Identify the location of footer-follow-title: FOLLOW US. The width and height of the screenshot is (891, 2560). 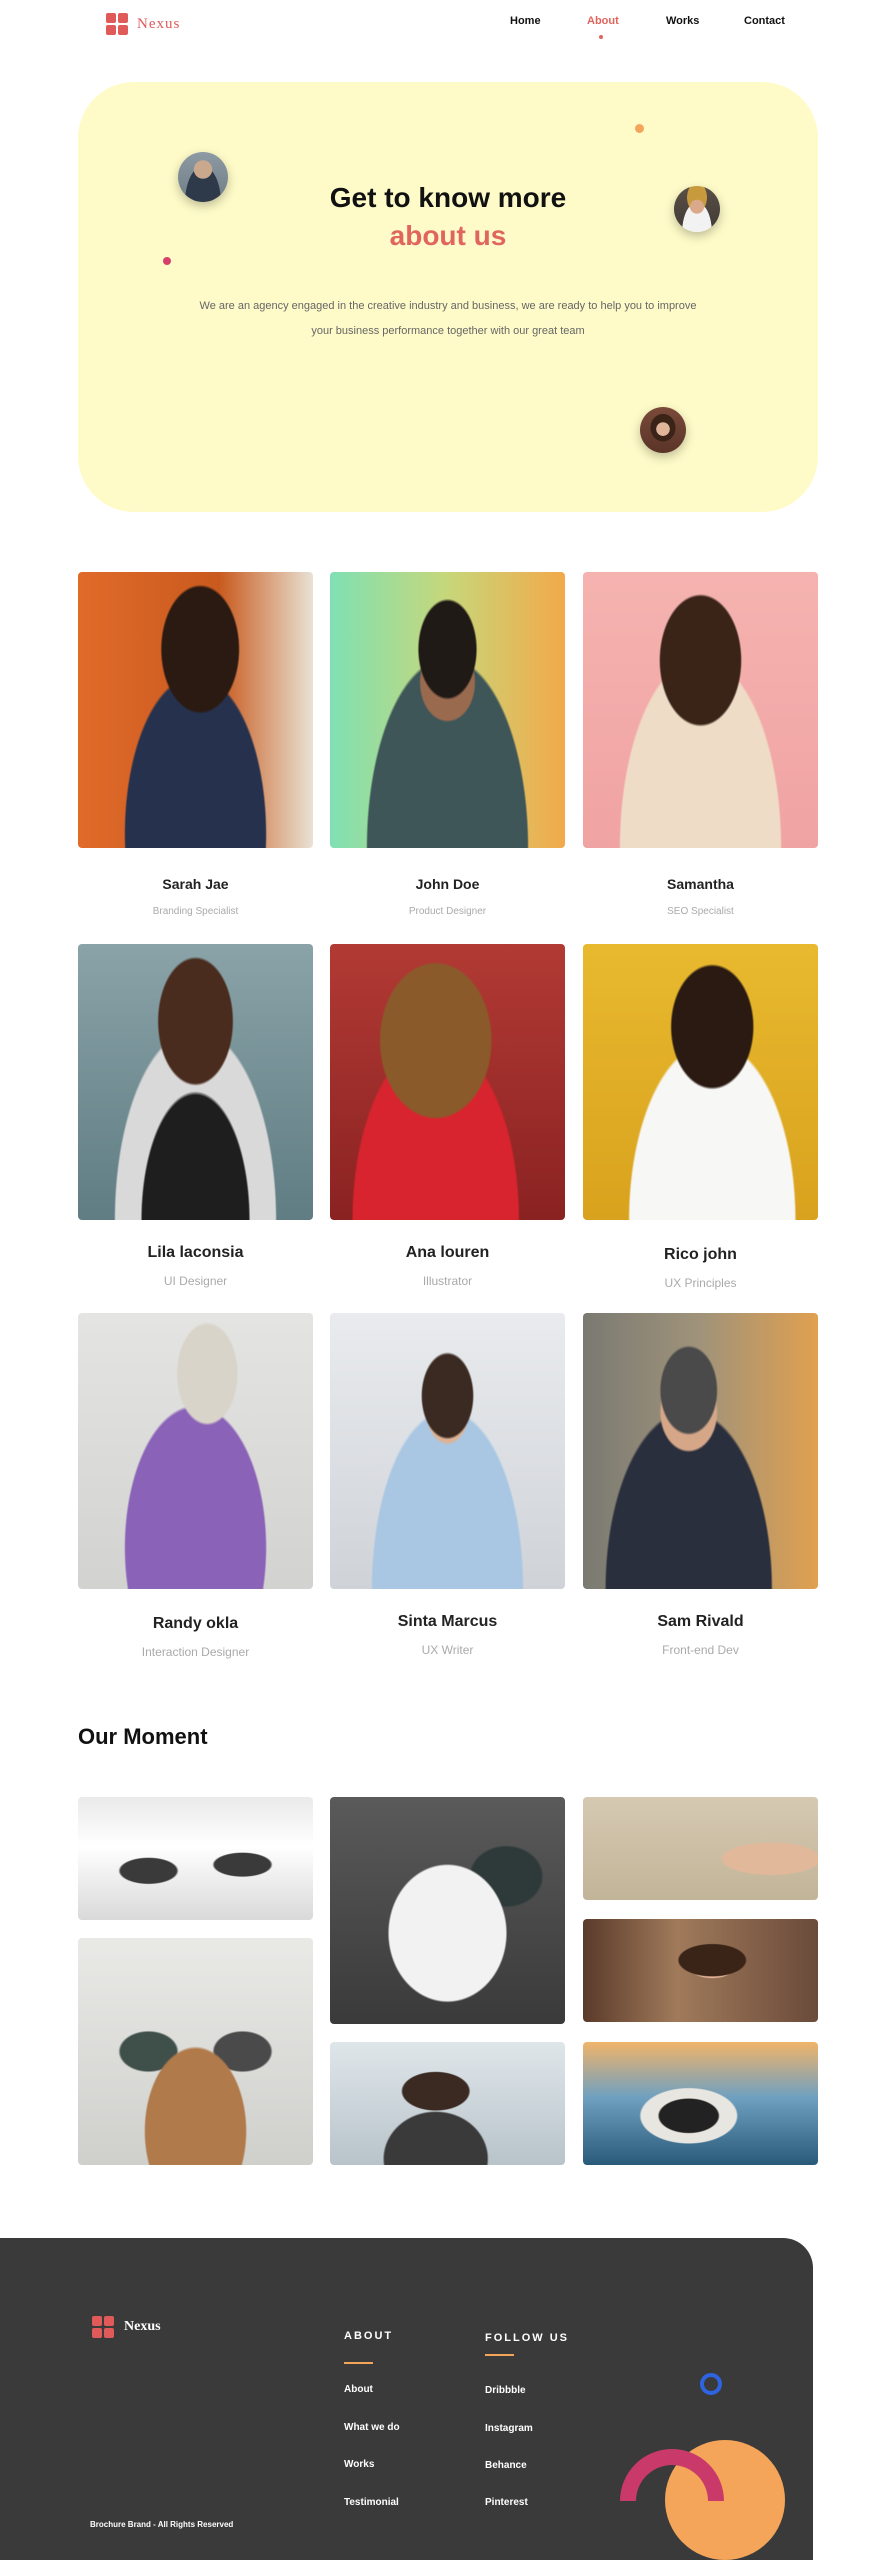
(527, 2338).